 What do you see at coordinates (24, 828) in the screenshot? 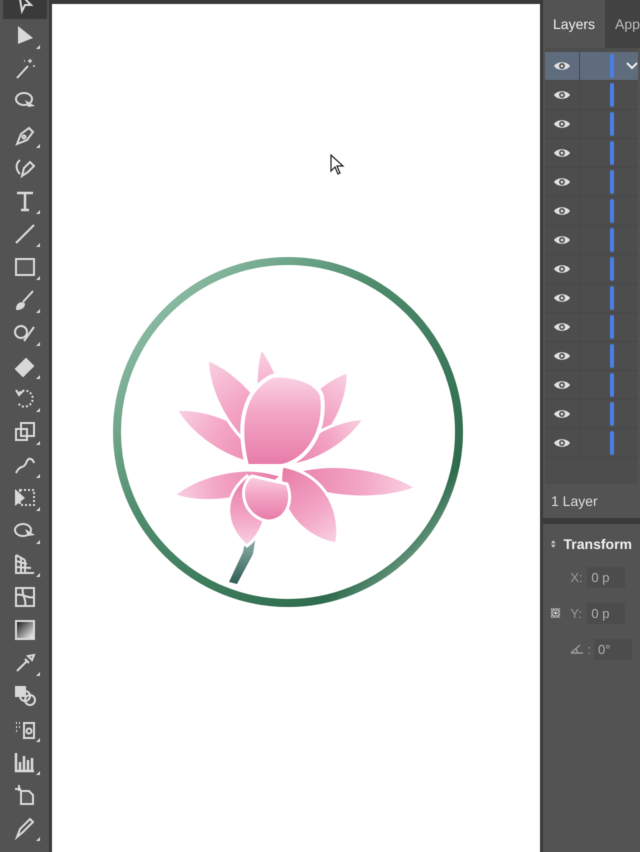
I see `knife-icon` at bounding box center [24, 828].